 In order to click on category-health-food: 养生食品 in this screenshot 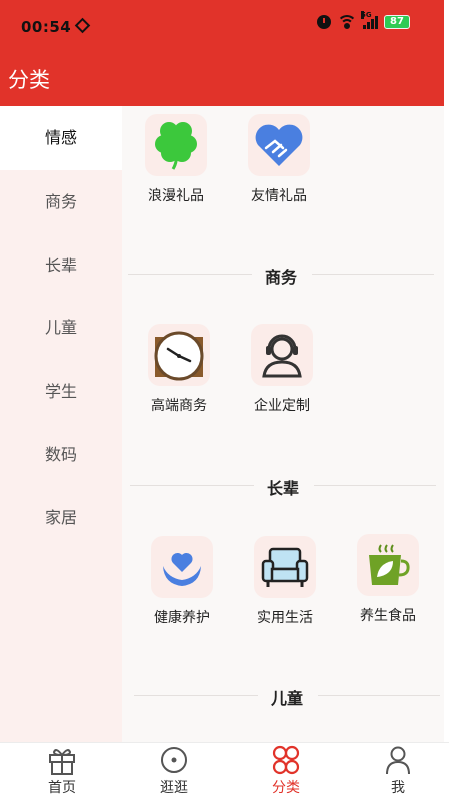, I will do `click(388, 579)`.